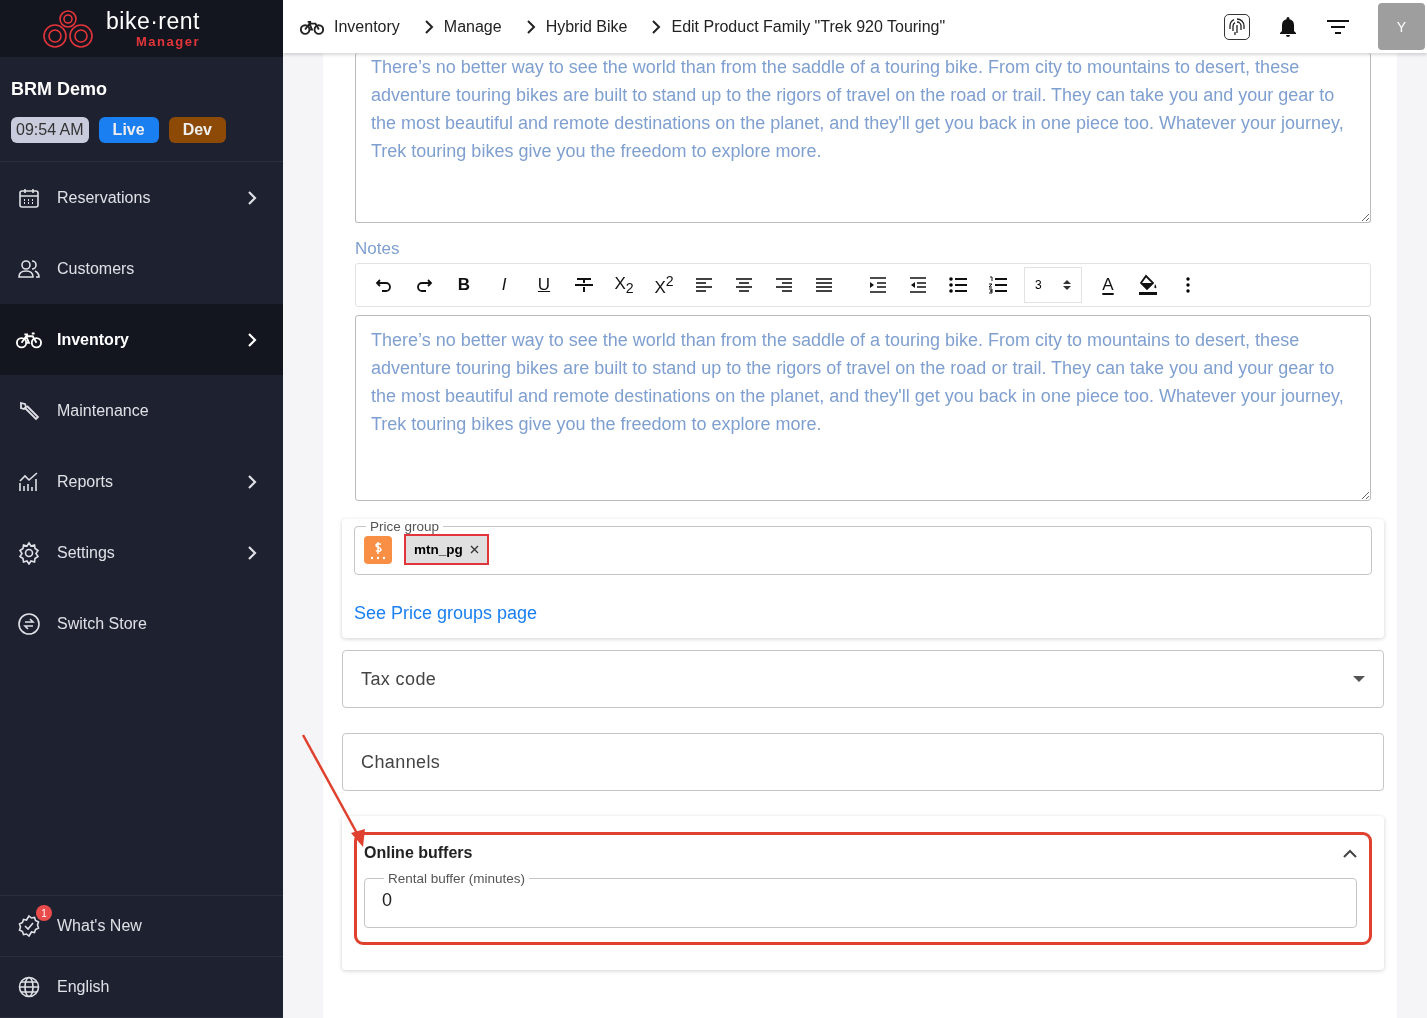 Image resolution: width=1427 pixels, height=1018 pixels. I want to click on strikethrough-icon, so click(584, 285).